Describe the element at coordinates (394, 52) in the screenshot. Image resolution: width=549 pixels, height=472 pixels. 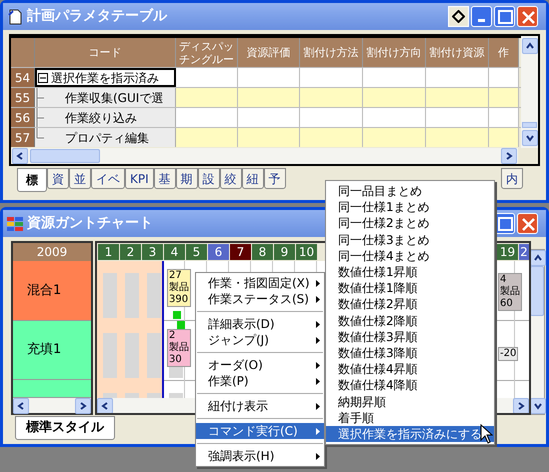
I see `column-header: 割付け方向` at that location.